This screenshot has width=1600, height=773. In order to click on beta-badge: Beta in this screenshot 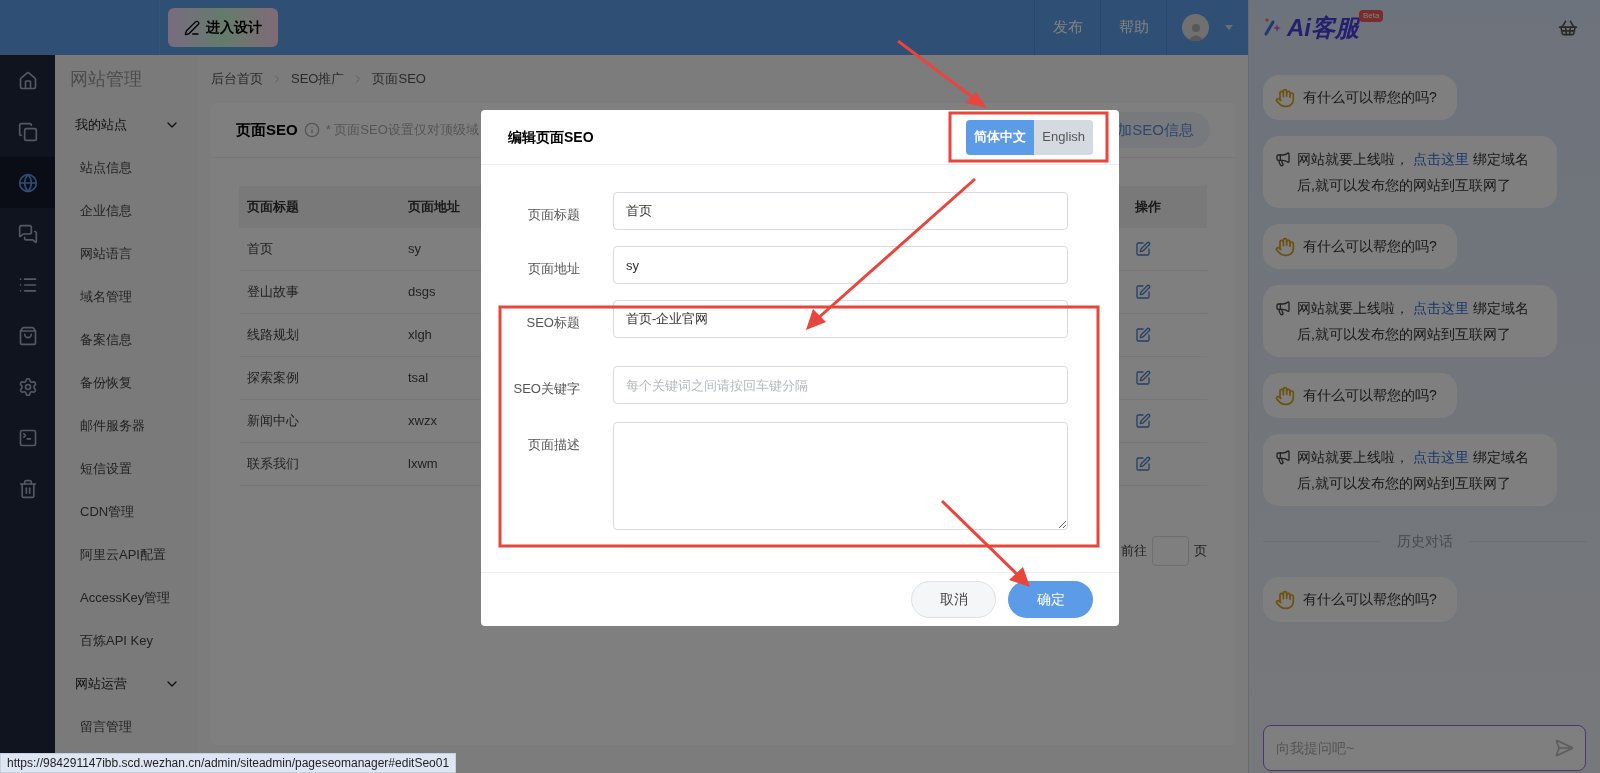, I will do `click(1371, 15)`.